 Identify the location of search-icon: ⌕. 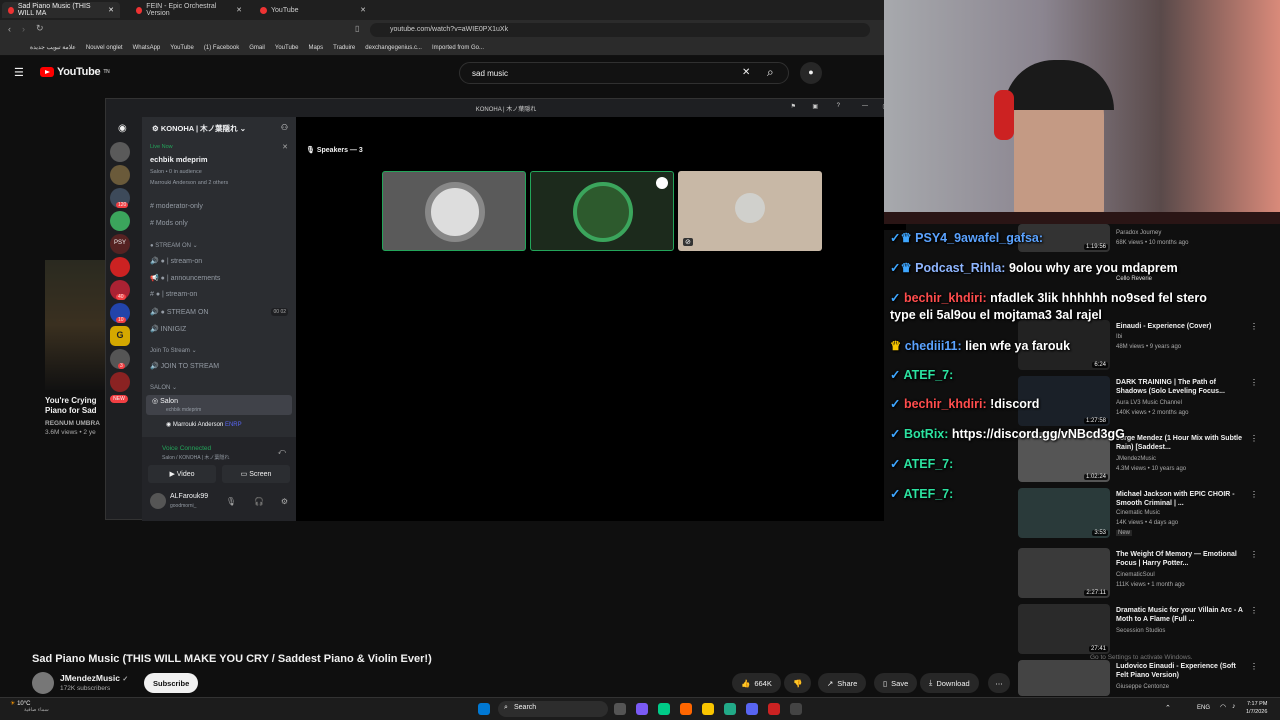
(770, 72).